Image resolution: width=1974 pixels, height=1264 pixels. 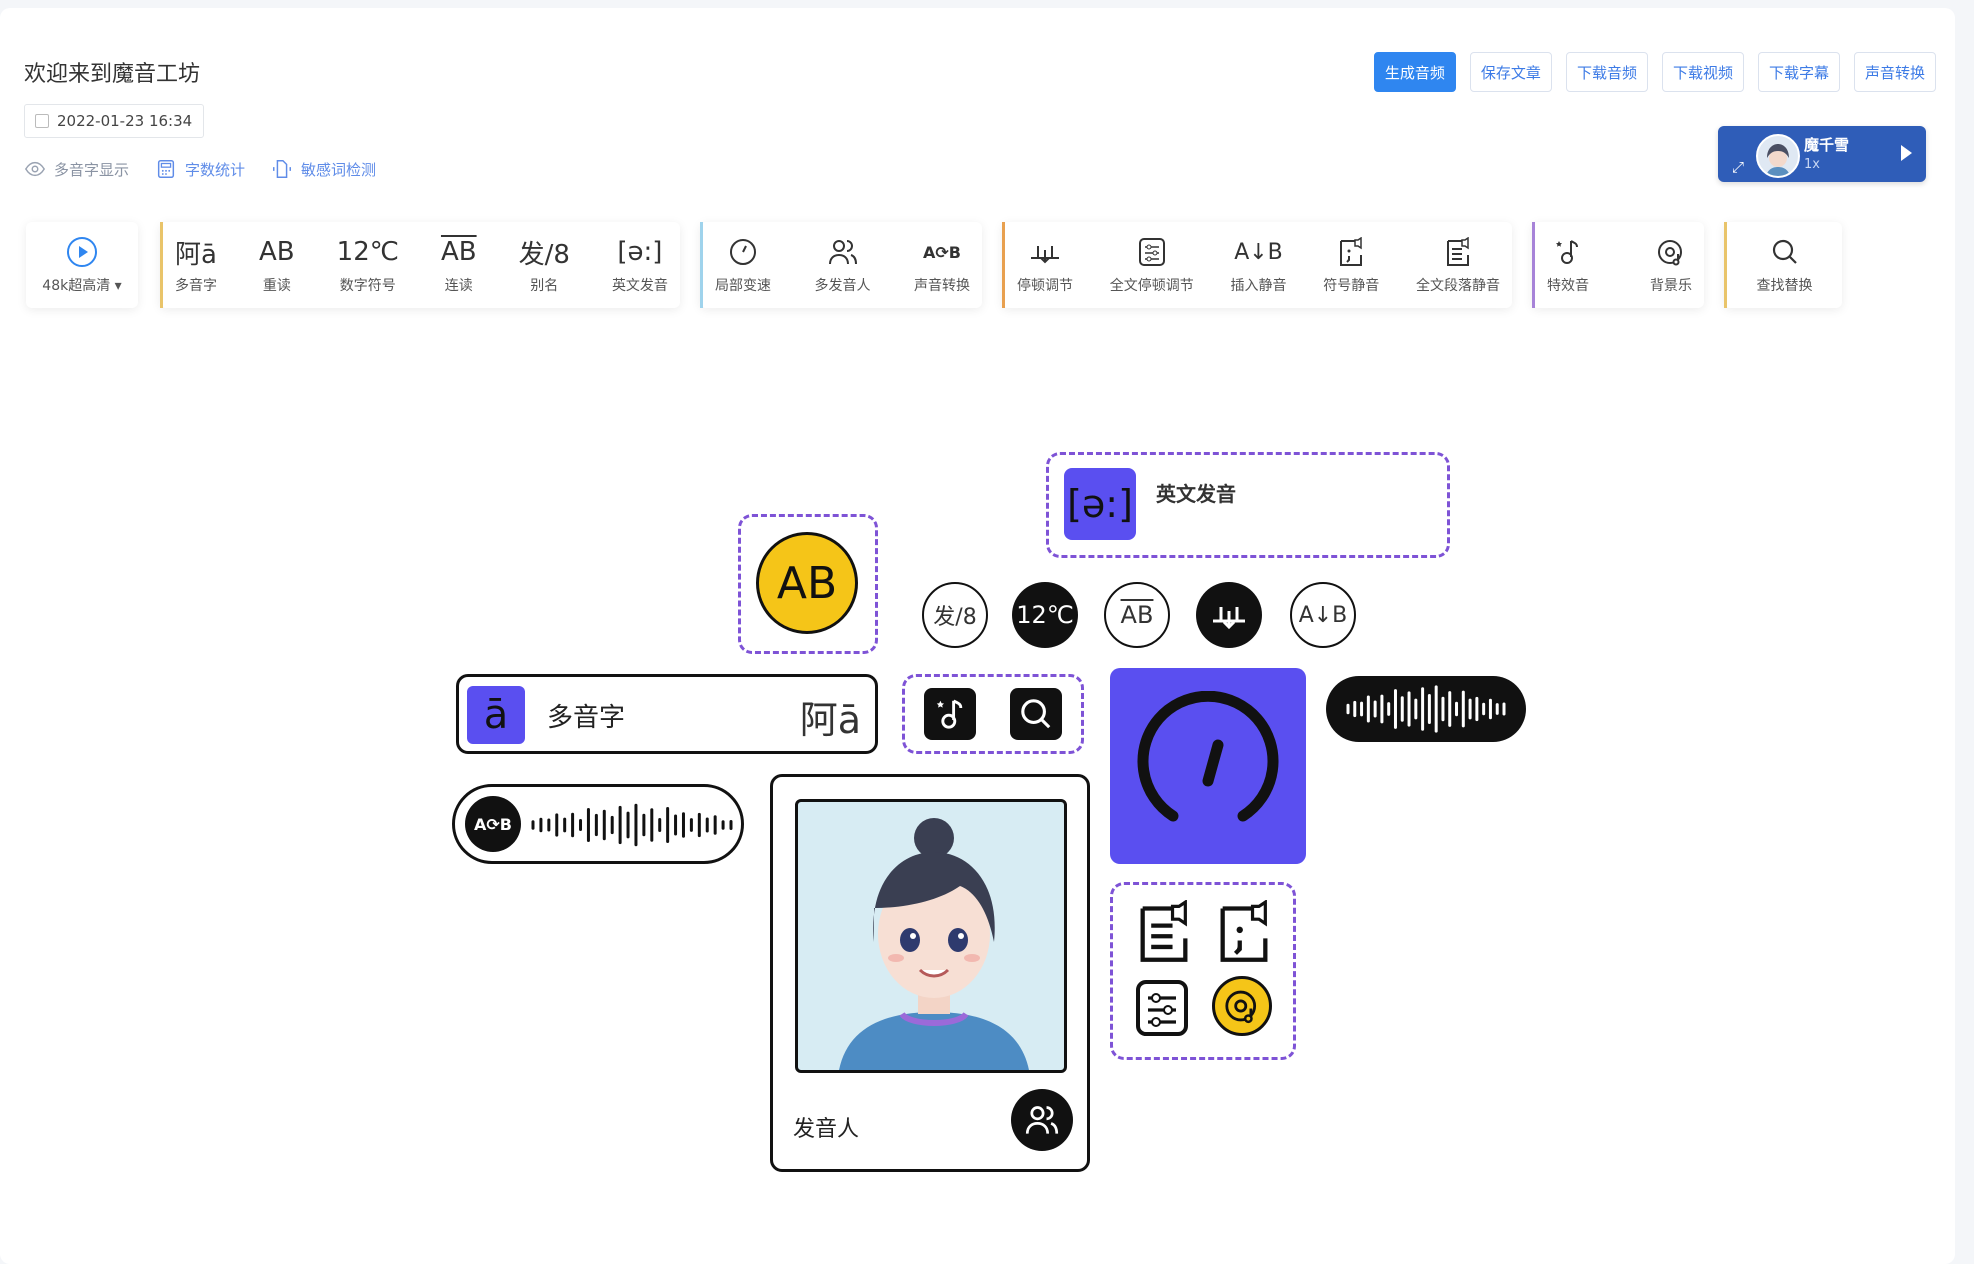 What do you see at coordinates (586, 718) in the screenshot?
I see `polyphone-label: 多音字` at bounding box center [586, 718].